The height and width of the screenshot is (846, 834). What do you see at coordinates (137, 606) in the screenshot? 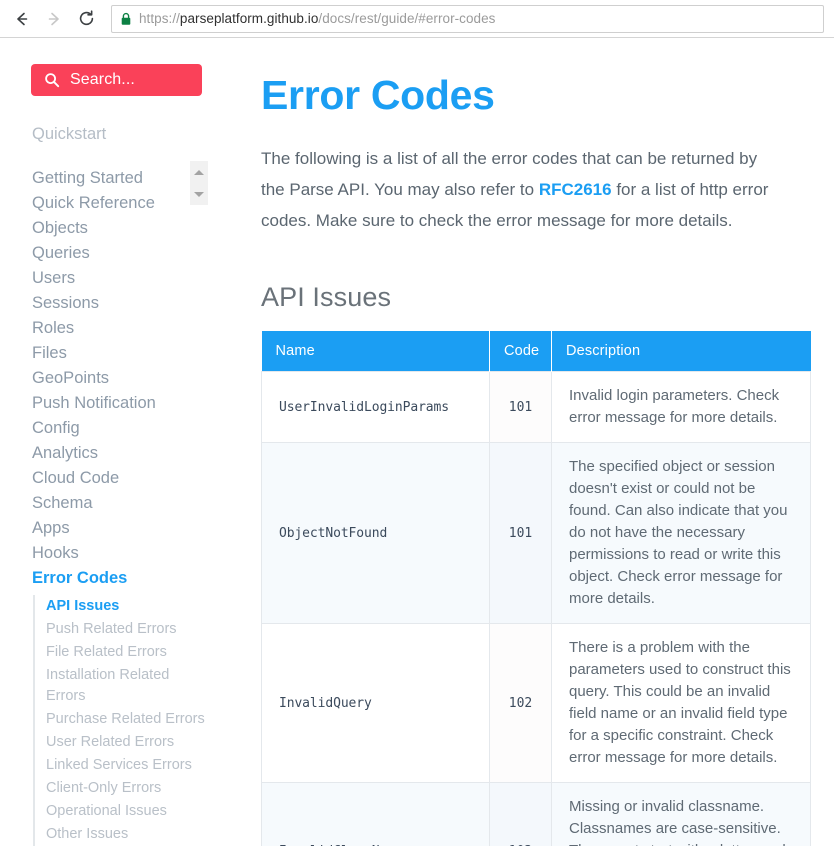
I see `subnav-item-api-issues: API Issues` at bounding box center [137, 606].